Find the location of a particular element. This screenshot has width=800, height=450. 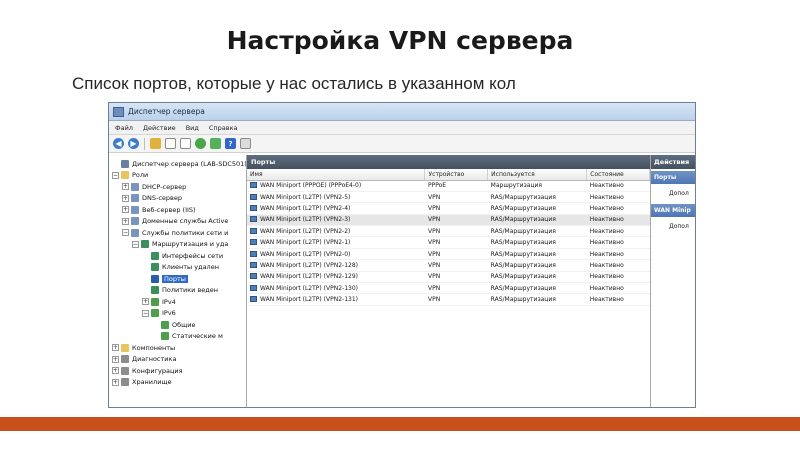

tree-node: + Диагностика is located at coordinates (177, 360).